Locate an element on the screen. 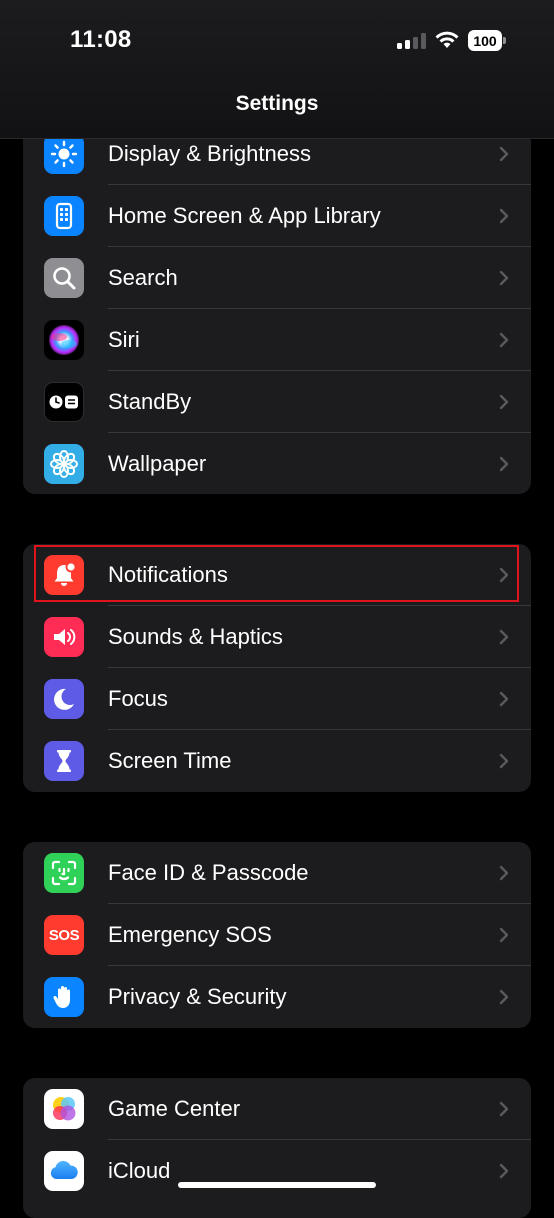  status-time: 11:08 is located at coordinates (101, 39).